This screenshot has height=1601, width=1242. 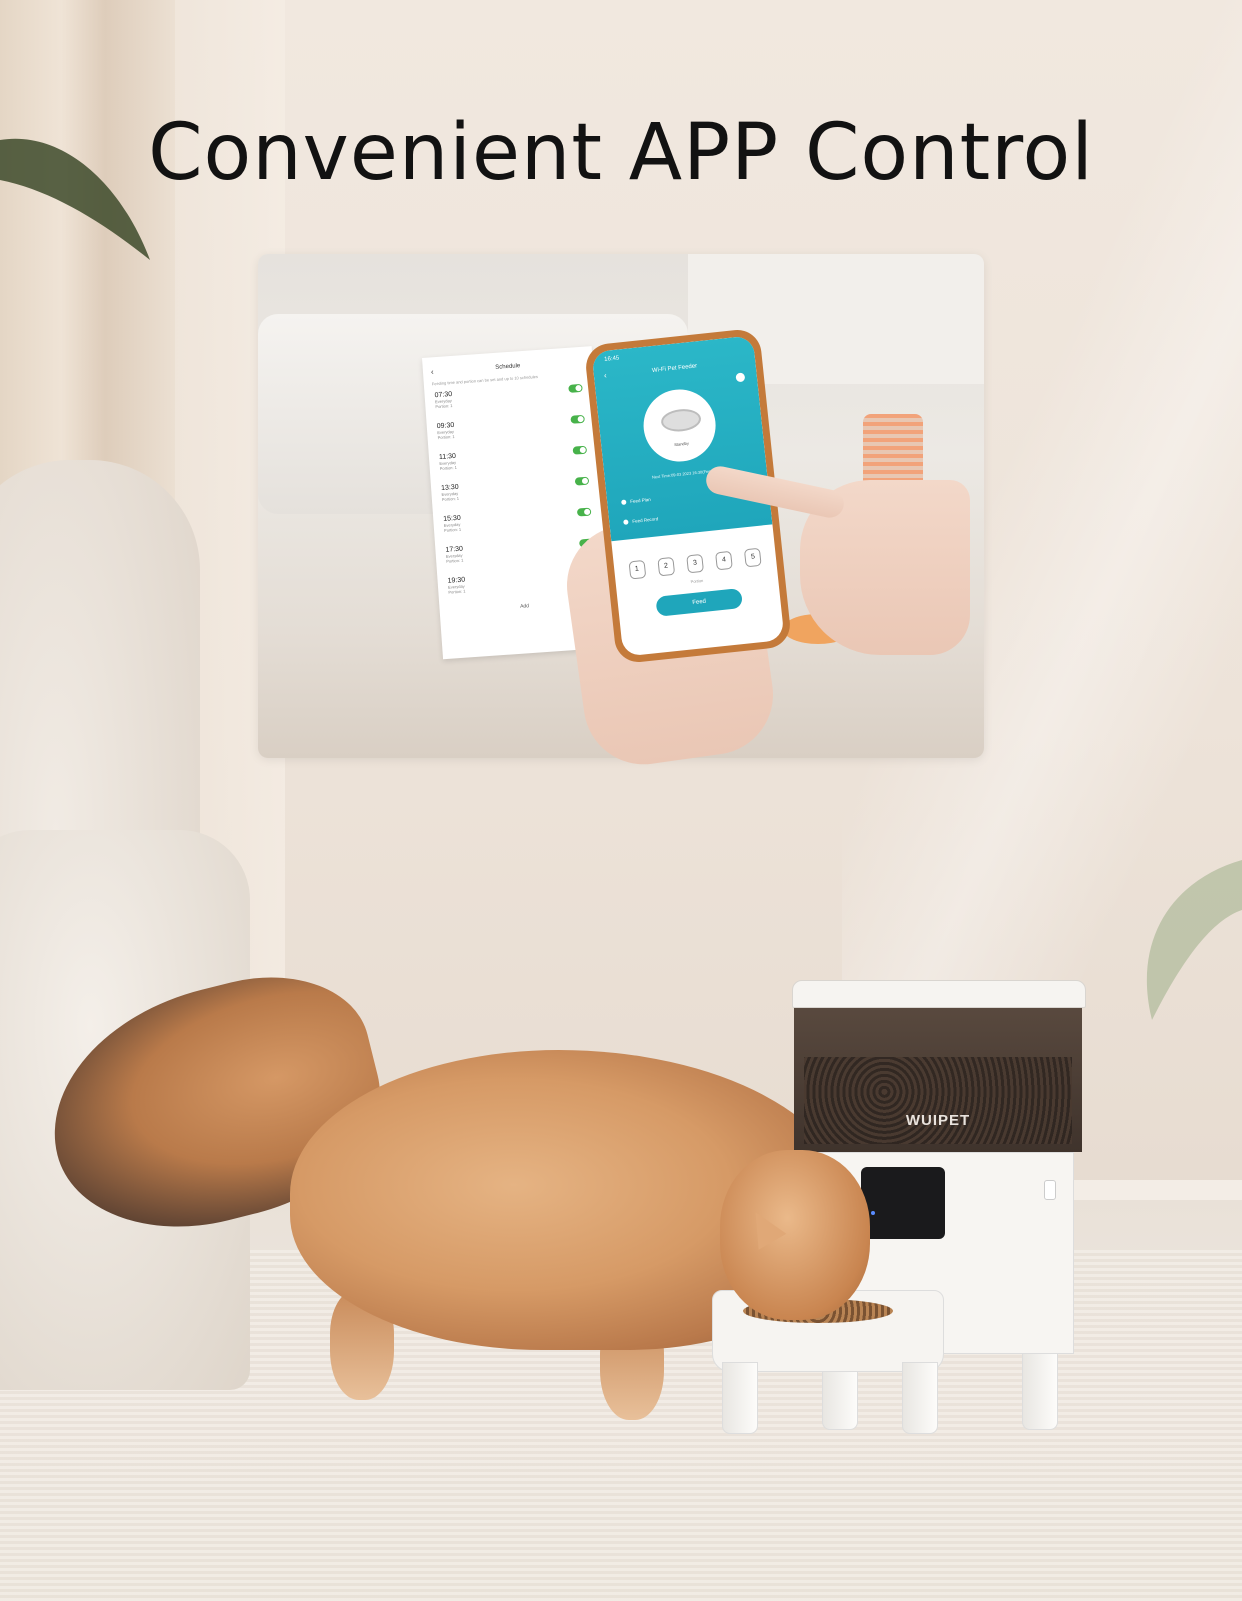 What do you see at coordinates (699, 602) in the screenshot?
I see `feed-button: Feed` at bounding box center [699, 602].